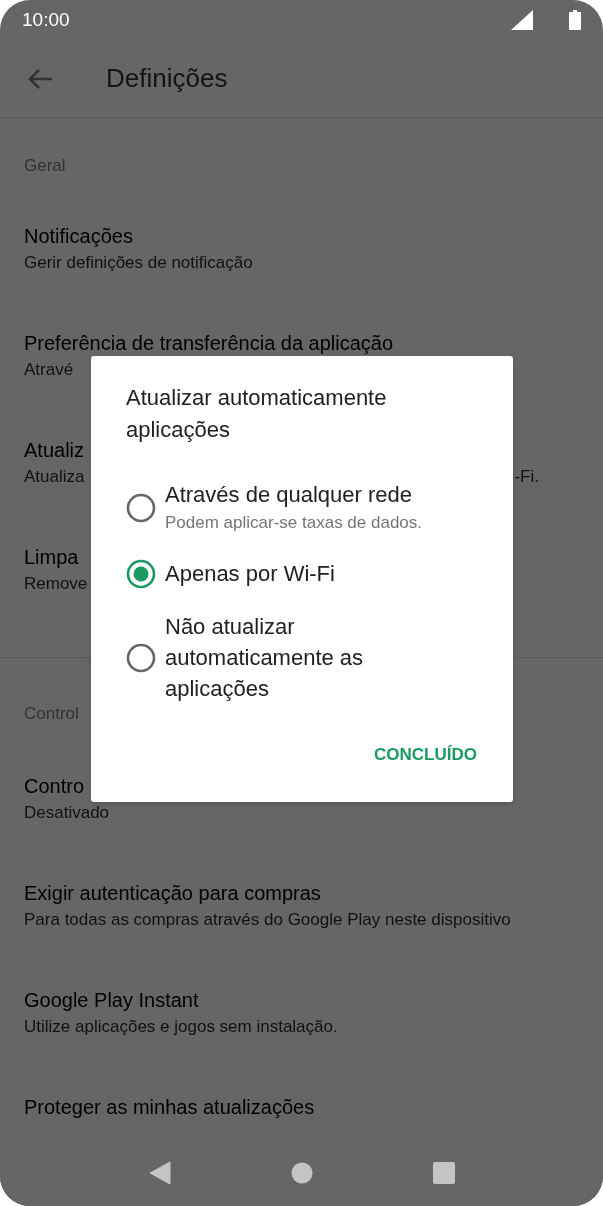 This screenshot has width=603, height=1206. I want to click on setting-title: Limpa, so click(51, 557).